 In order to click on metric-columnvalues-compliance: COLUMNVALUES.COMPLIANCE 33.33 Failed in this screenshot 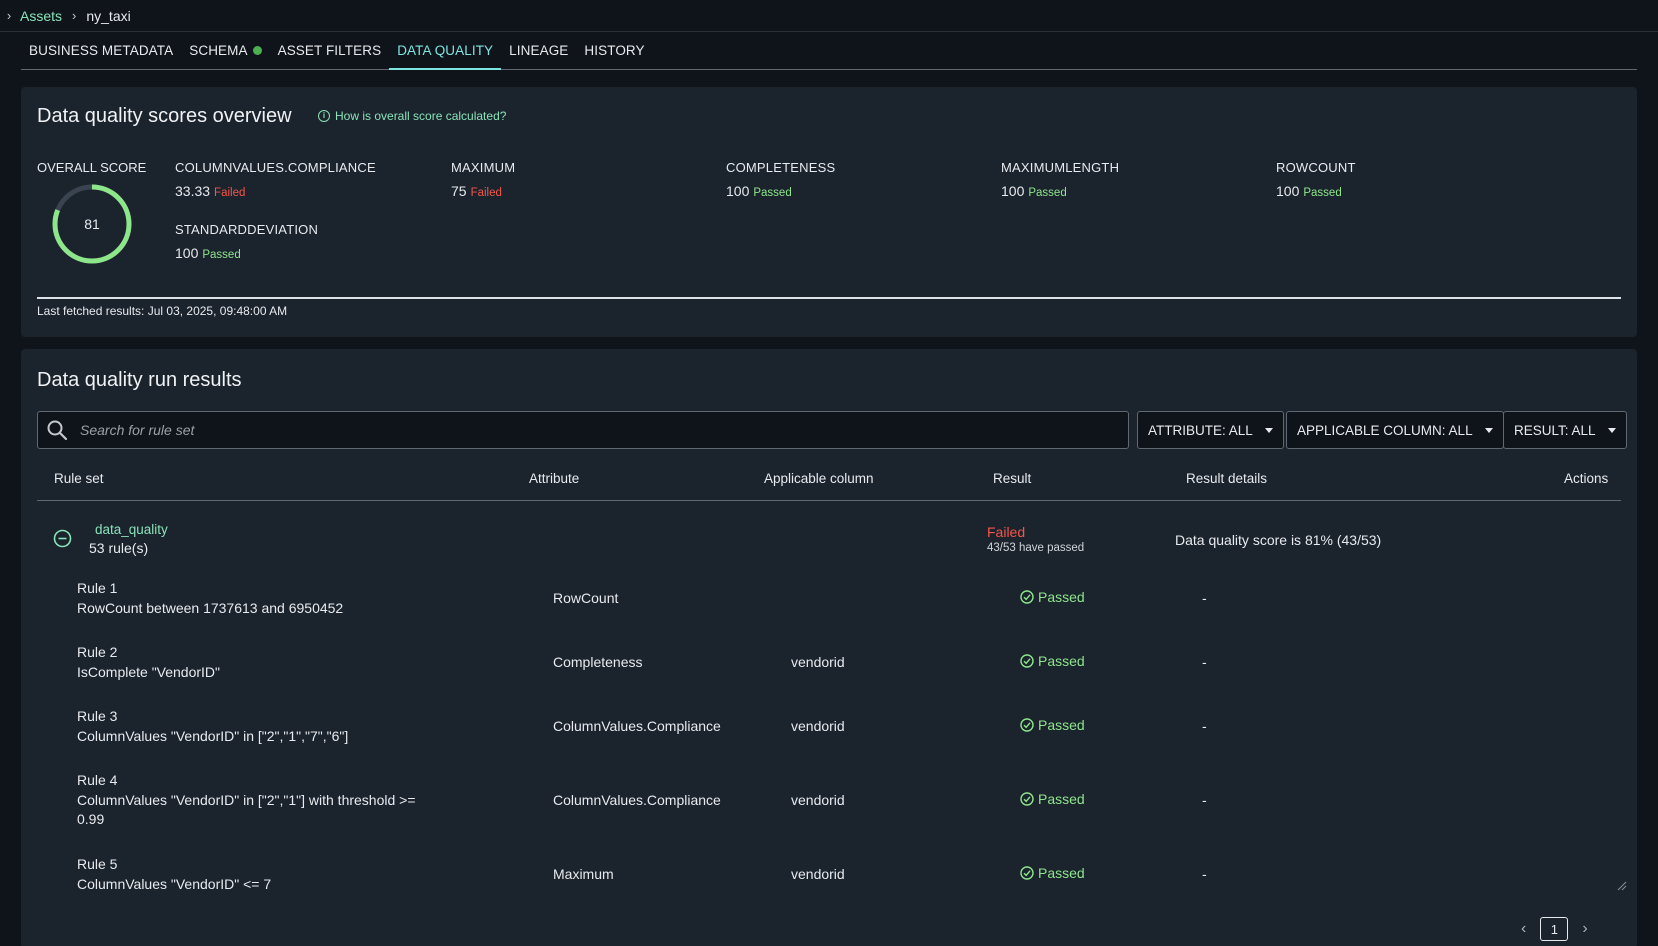, I will do `click(275, 179)`.